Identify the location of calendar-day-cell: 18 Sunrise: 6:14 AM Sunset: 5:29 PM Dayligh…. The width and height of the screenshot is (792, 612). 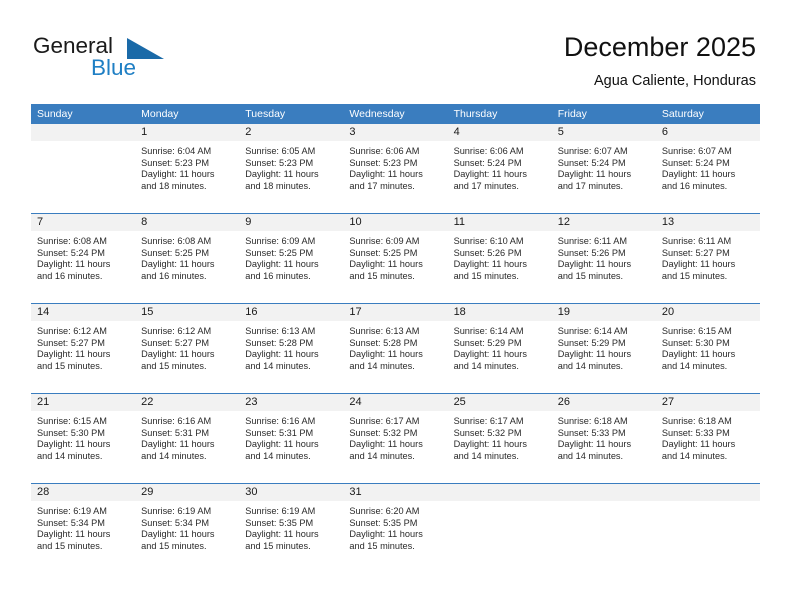
(499, 348).